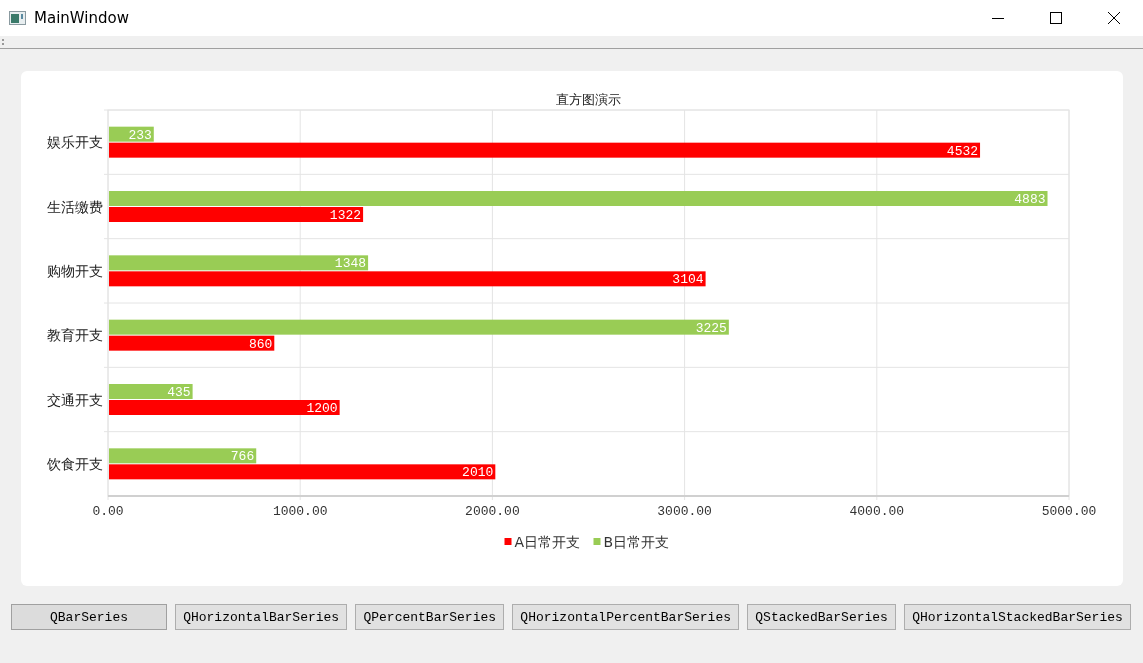 This screenshot has height=663, width=1143. I want to click on series-type-button: QHorizontalStackedBarSeries, so click(1017, 617).